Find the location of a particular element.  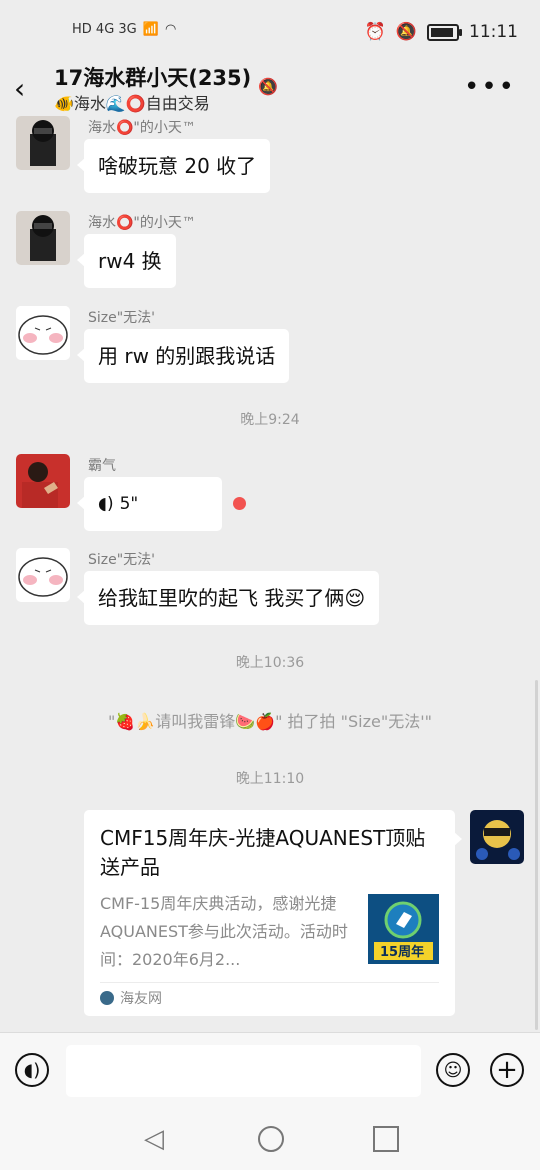

unread-dot is located at coordinates (239, 503).